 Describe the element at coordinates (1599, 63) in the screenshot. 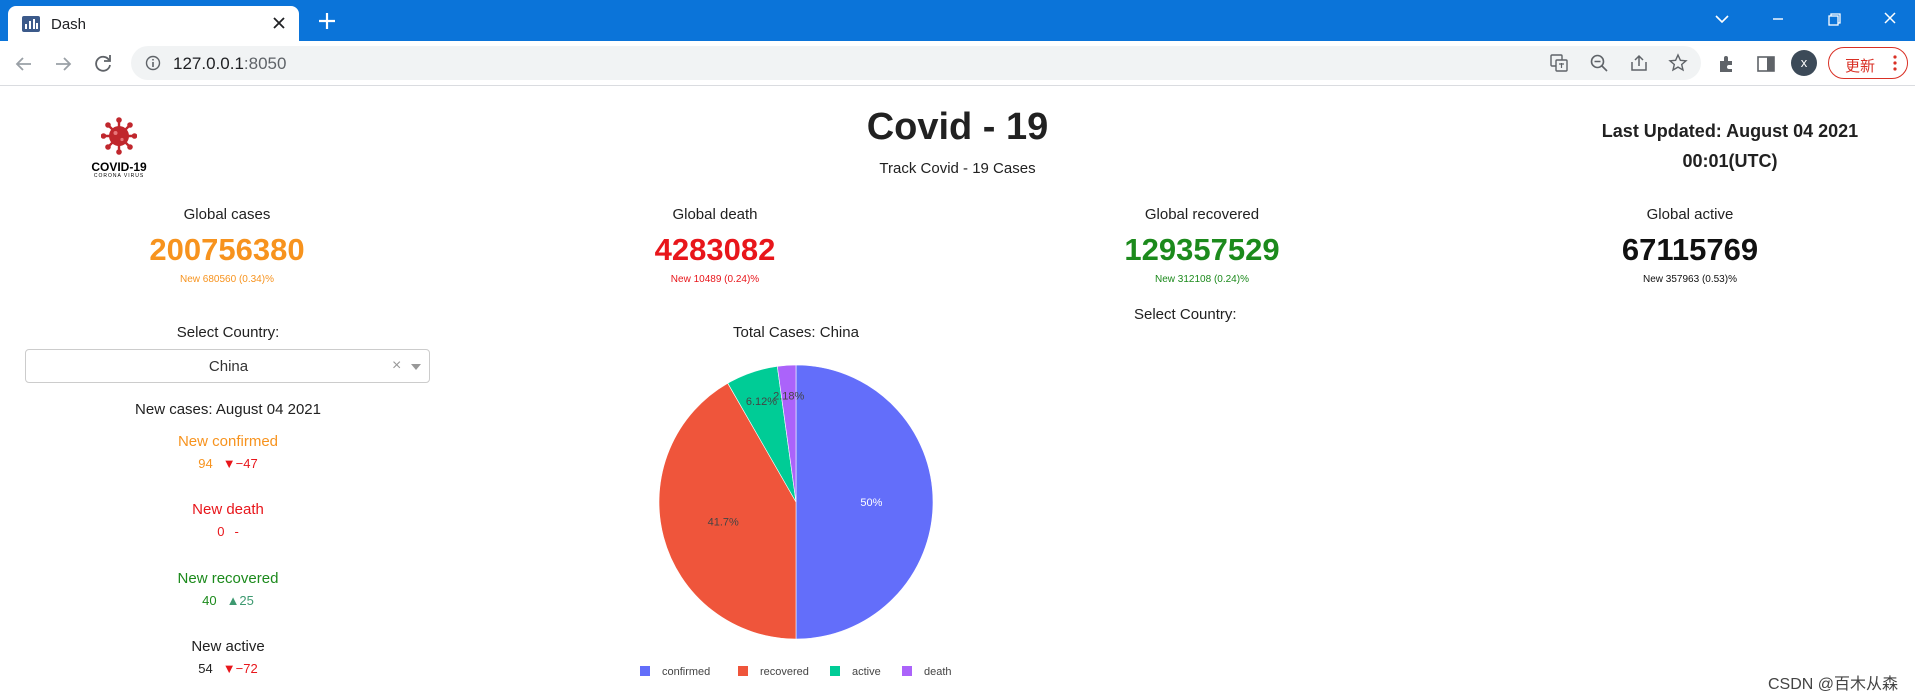

I see `zoom-out-icon` at that location.